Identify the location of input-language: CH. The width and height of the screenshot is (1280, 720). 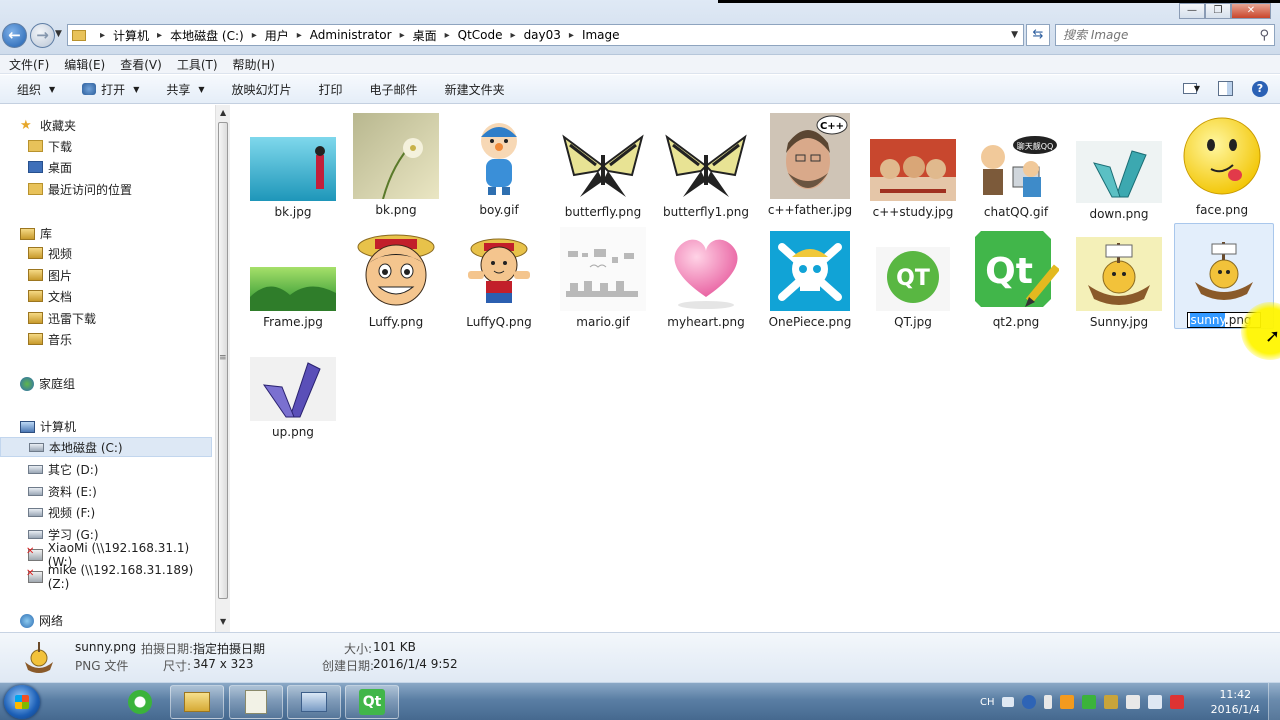
(987, 702).